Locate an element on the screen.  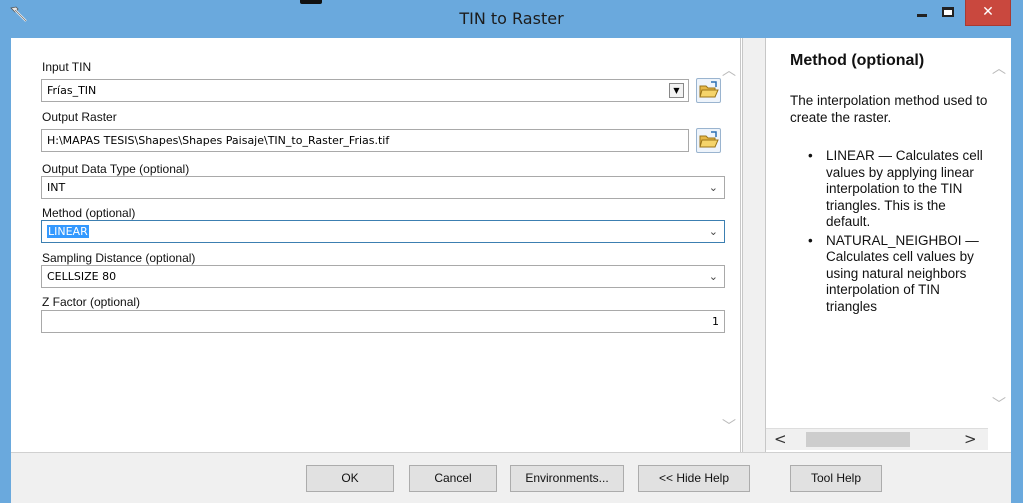
output-data-type-value: INT is located at coordinates (56, 187).